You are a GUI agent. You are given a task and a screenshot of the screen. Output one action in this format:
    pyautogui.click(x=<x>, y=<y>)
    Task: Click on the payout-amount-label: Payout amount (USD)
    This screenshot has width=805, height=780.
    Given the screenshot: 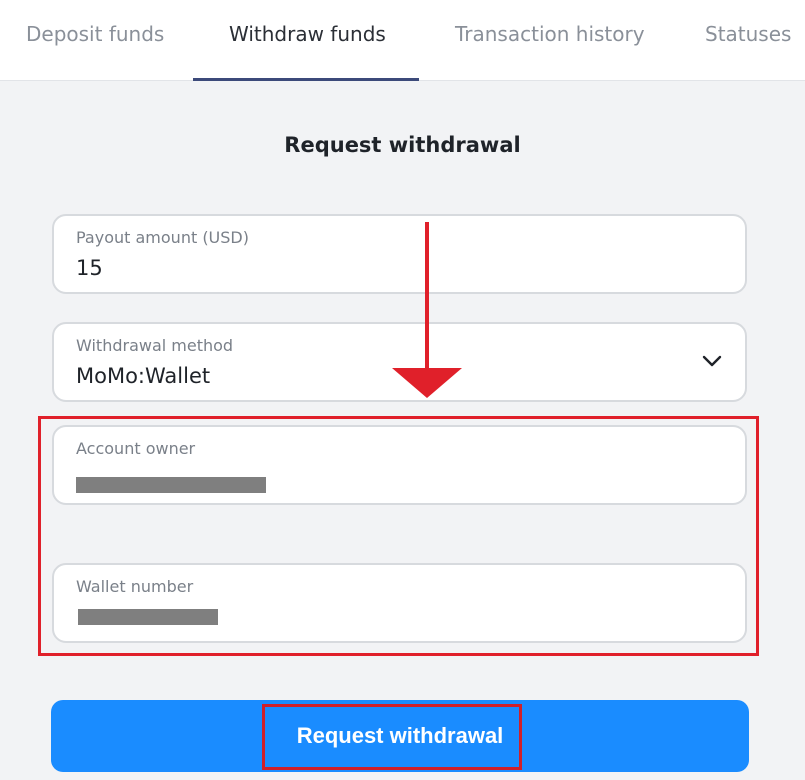 What is the action you would take?
    pyautogui.click(x=162, y=237)
    